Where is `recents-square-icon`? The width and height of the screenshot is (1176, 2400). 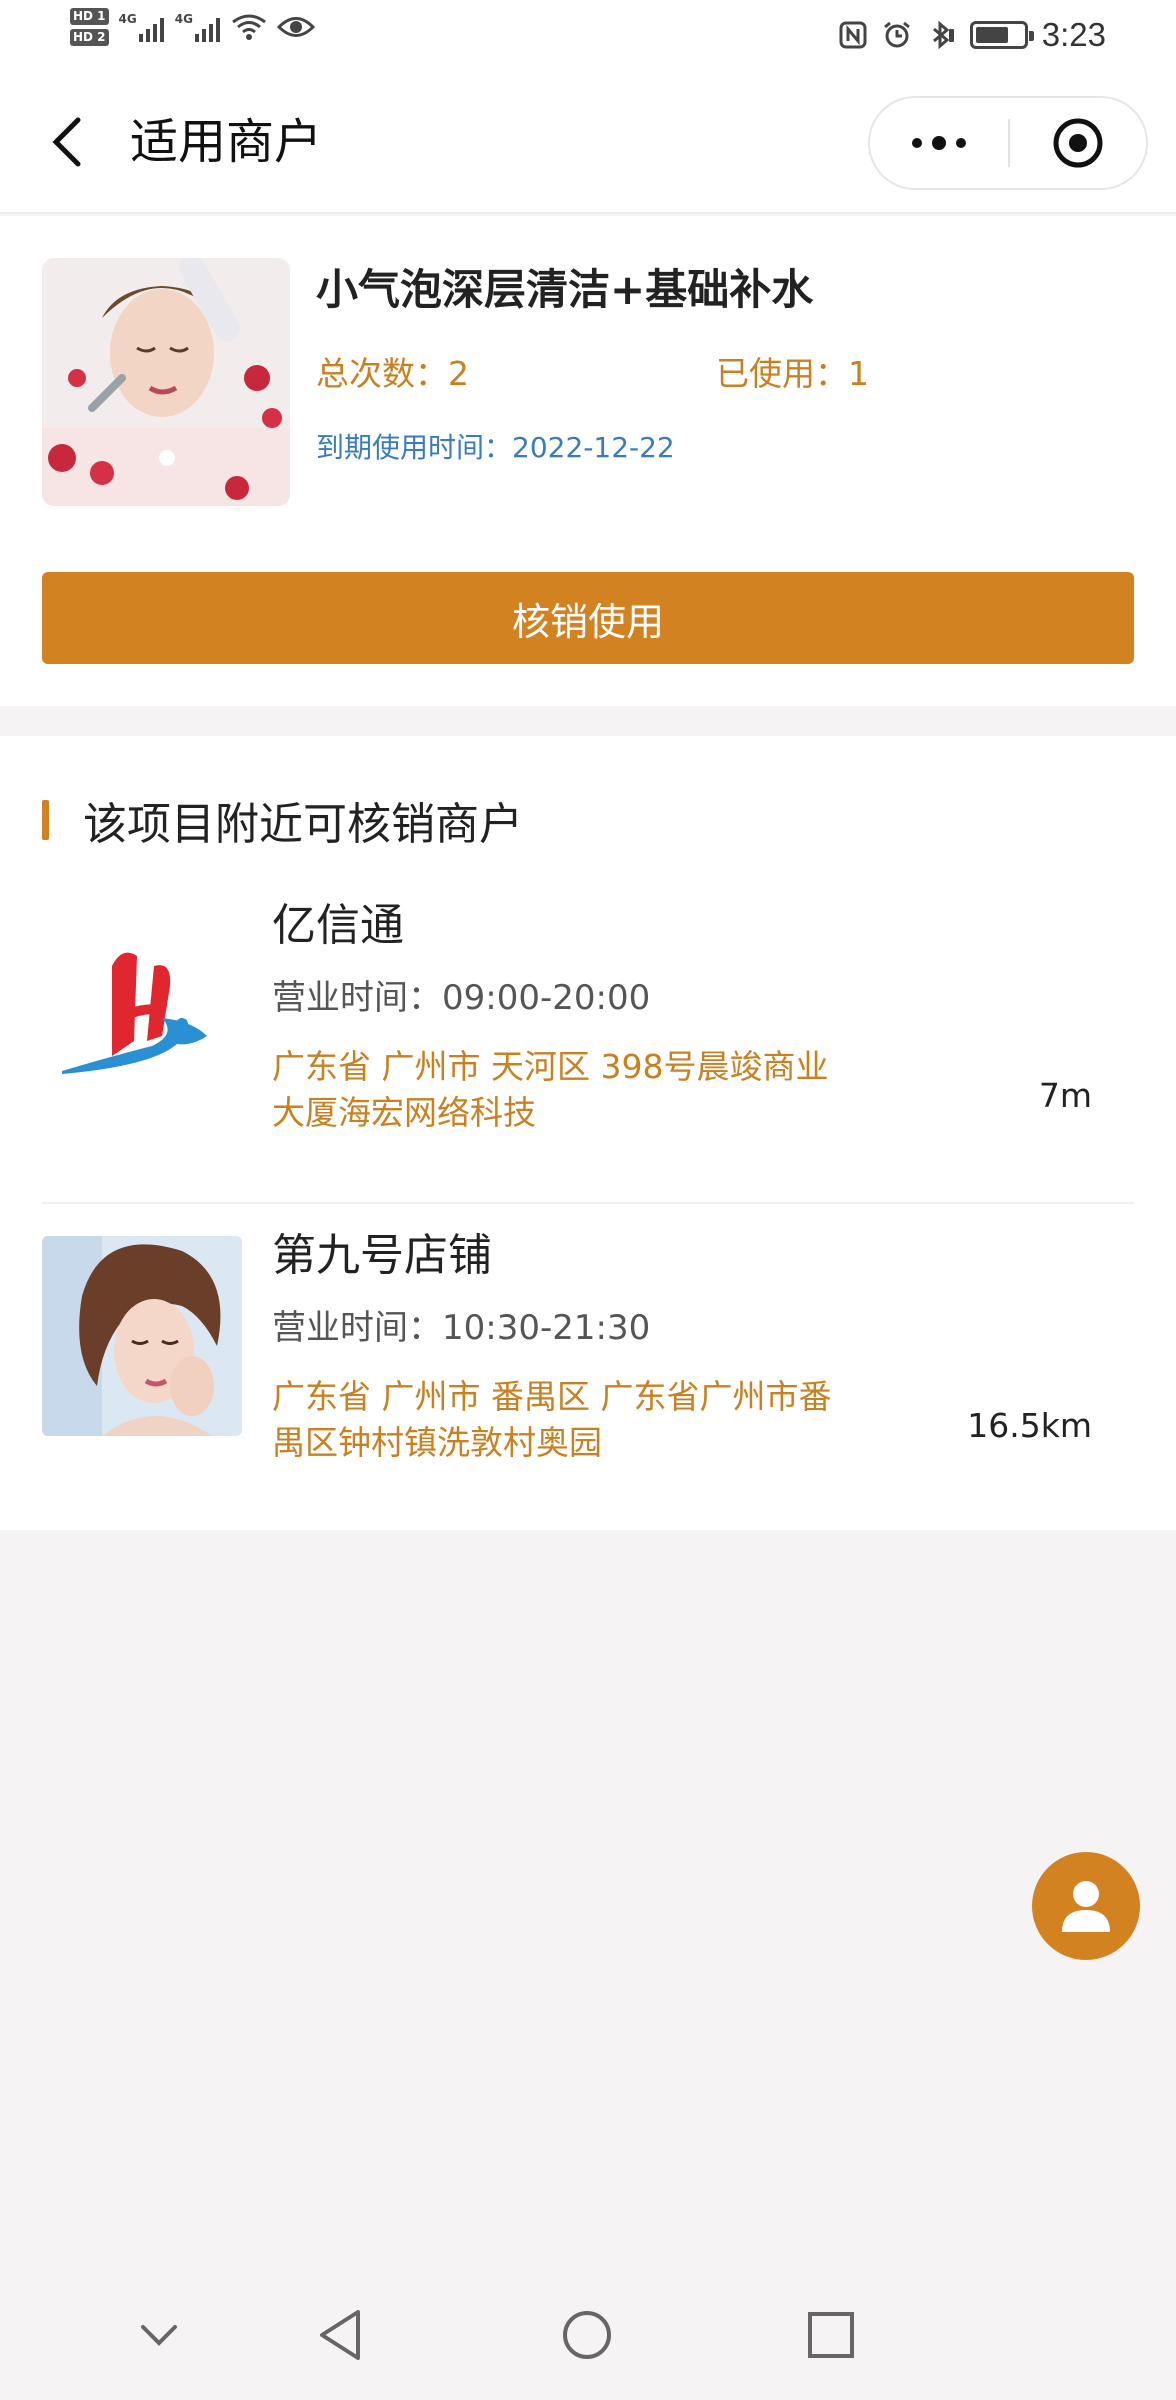
recents-square-icon is located at coordinates (831, 2335).